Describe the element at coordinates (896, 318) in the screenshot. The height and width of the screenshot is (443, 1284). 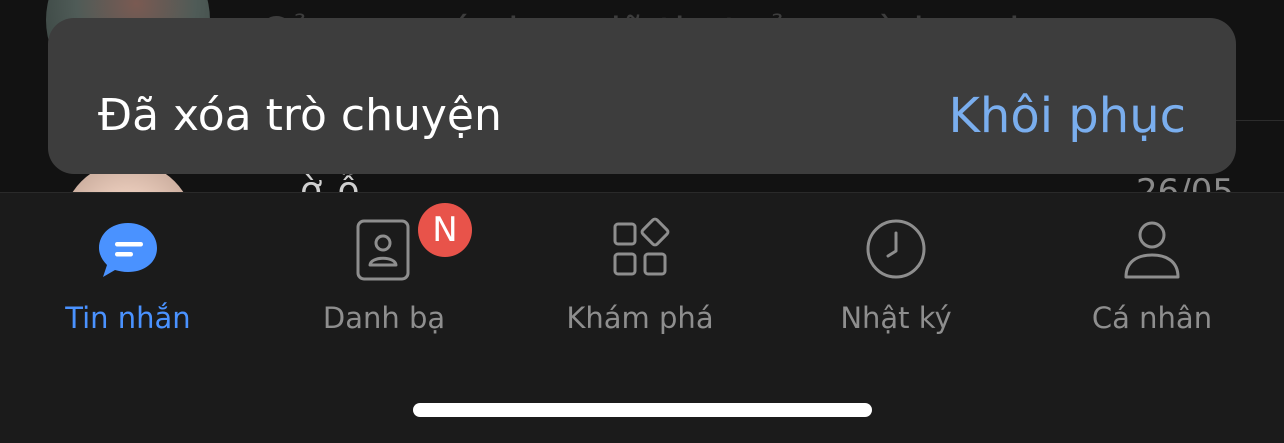
I see `tab-label: Nhật ký` at that location.